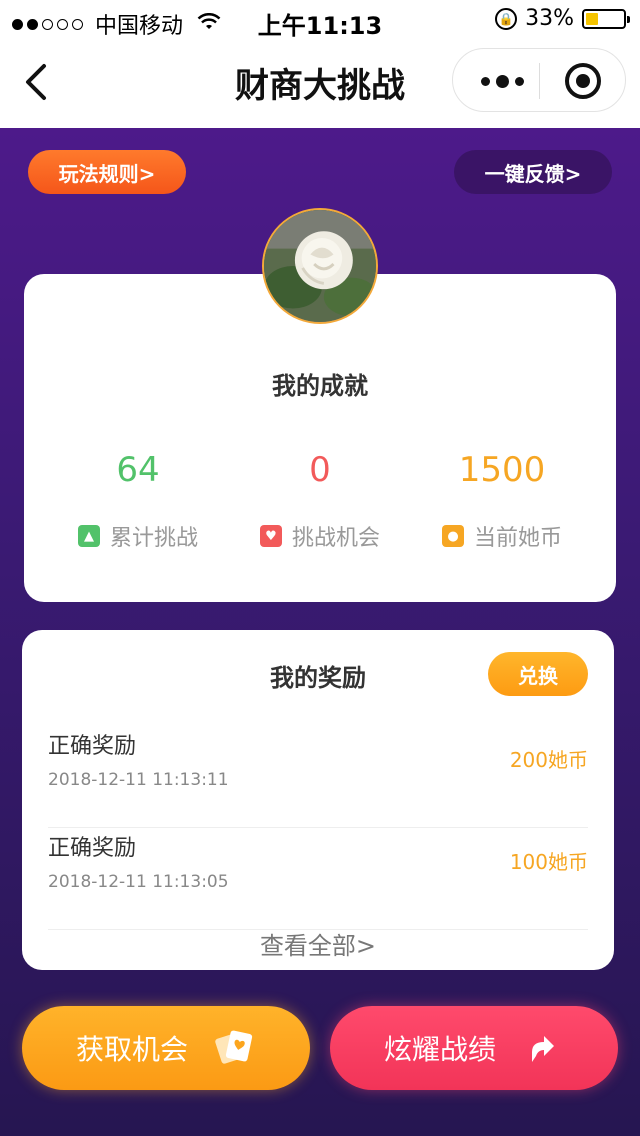  What do you see at coordinates (153, 538) in the screenshot?
I see `stat-label: 累计挑战` at bounding box center [153, 538].